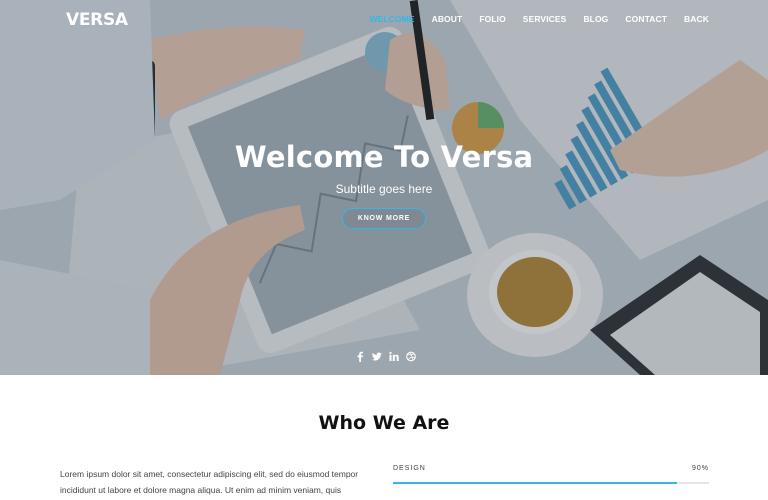  I want to click on dribbble-icon, so click(411, 356).